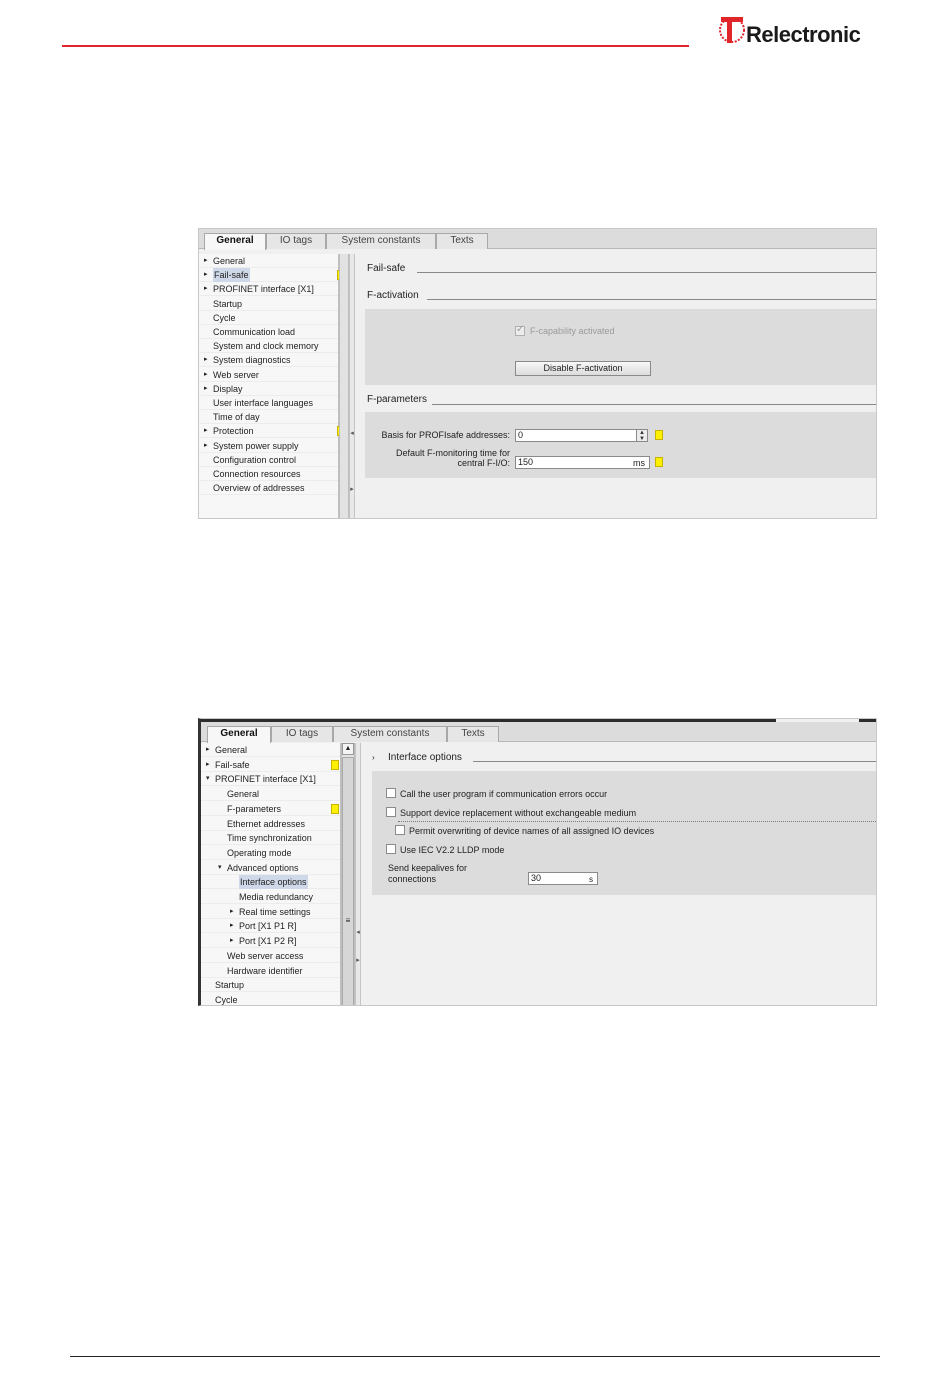  Describe the element at coordinates (254, 808) in the screenshot. I see `nav-item-label: F-parameters` at that location.